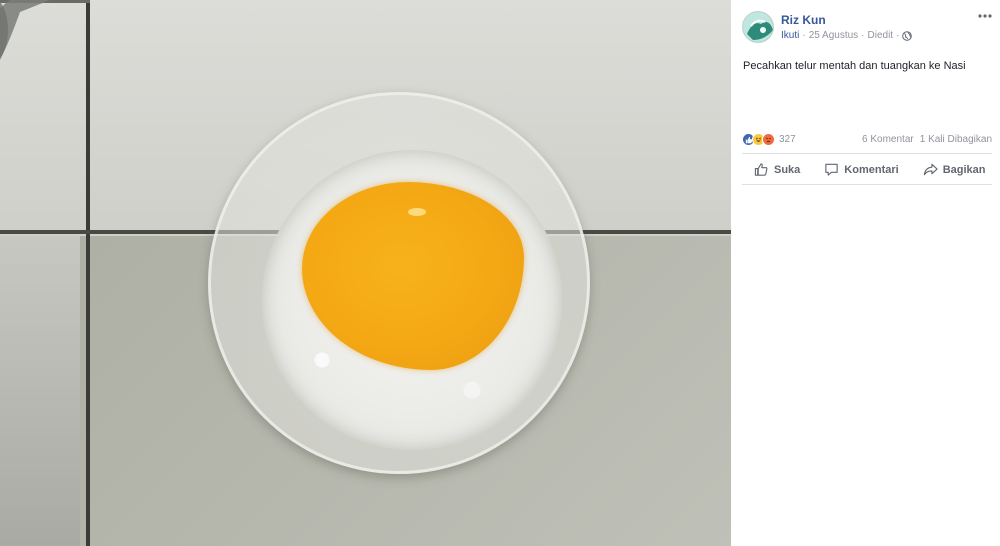 The height and width of the screenshot is (546, 1000). Describe the element at coordinates (831, 169) in the screenshot. I see `comment-bubble-icon` at that location.